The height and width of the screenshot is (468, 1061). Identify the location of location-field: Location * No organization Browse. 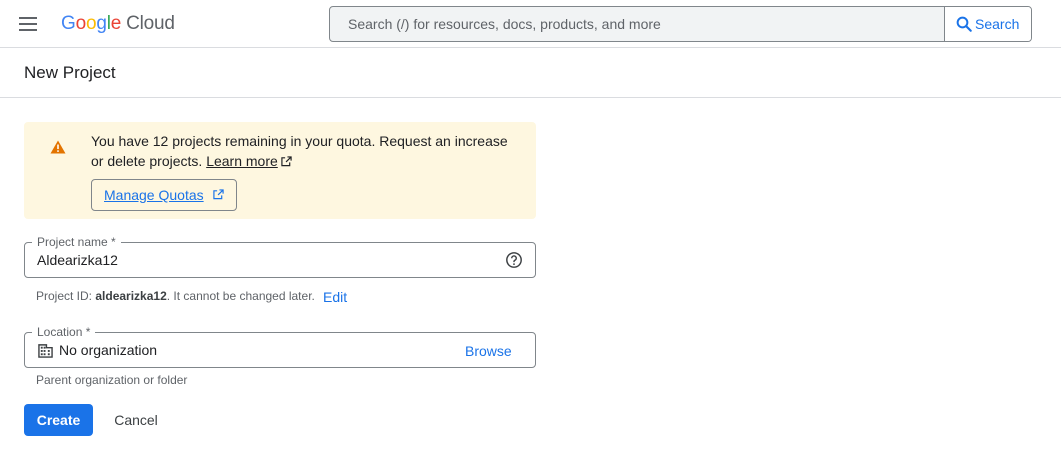
(280, 346).